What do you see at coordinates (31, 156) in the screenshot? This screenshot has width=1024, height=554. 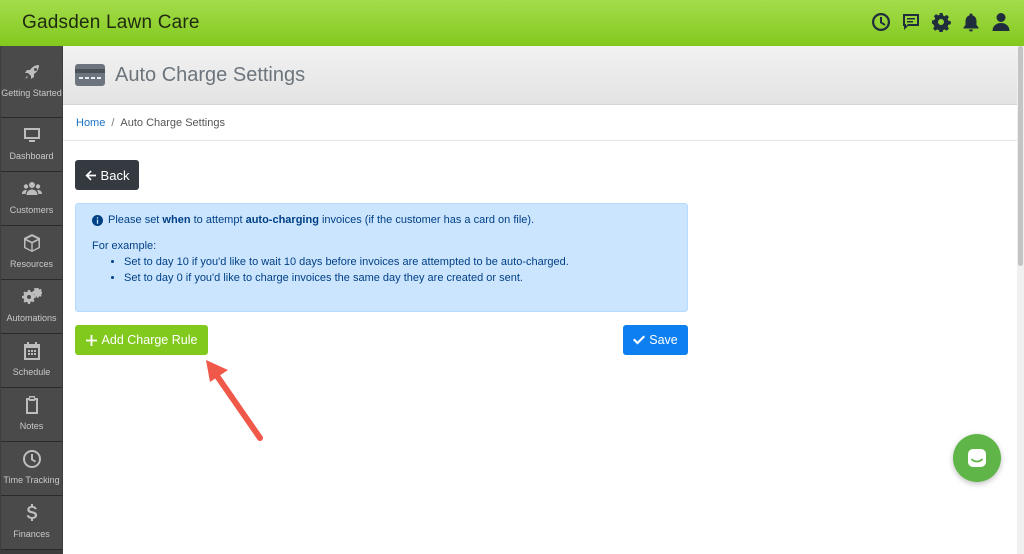 I see `sidebar-item-label: Dashboard` at bounding box center [31, 156].